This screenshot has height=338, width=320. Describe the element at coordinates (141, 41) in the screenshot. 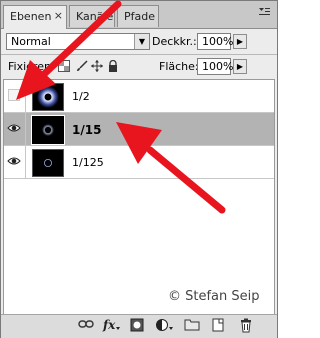

I see `chevron-down-icon: ▼` at that location.